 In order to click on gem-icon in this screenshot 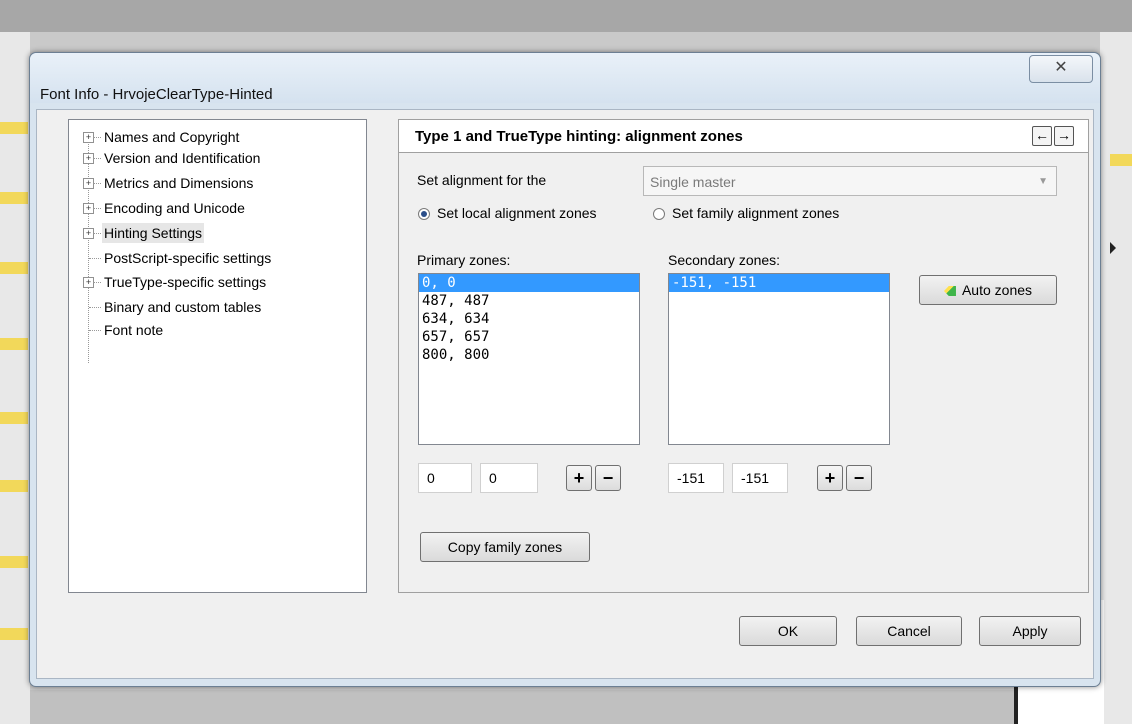, I will do `click(949, 291)`.